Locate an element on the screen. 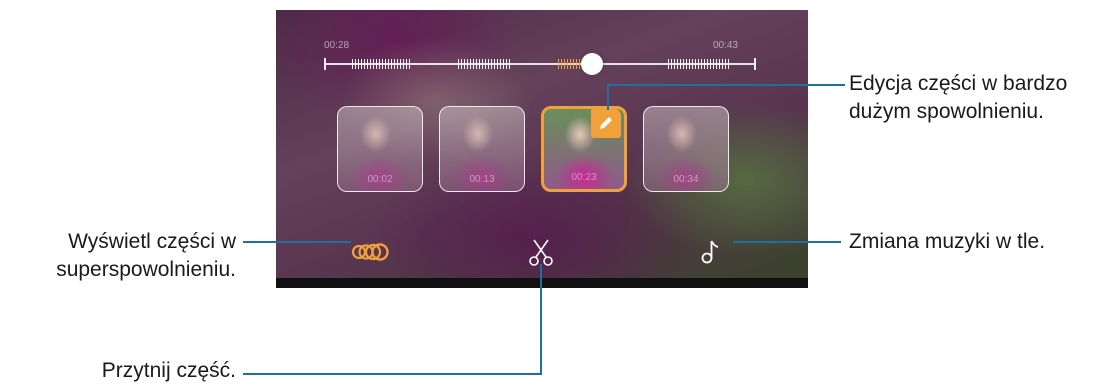 This screenshot has width=1110, height=385. clip-time: 00:34 is located at coordinates (686, 179).